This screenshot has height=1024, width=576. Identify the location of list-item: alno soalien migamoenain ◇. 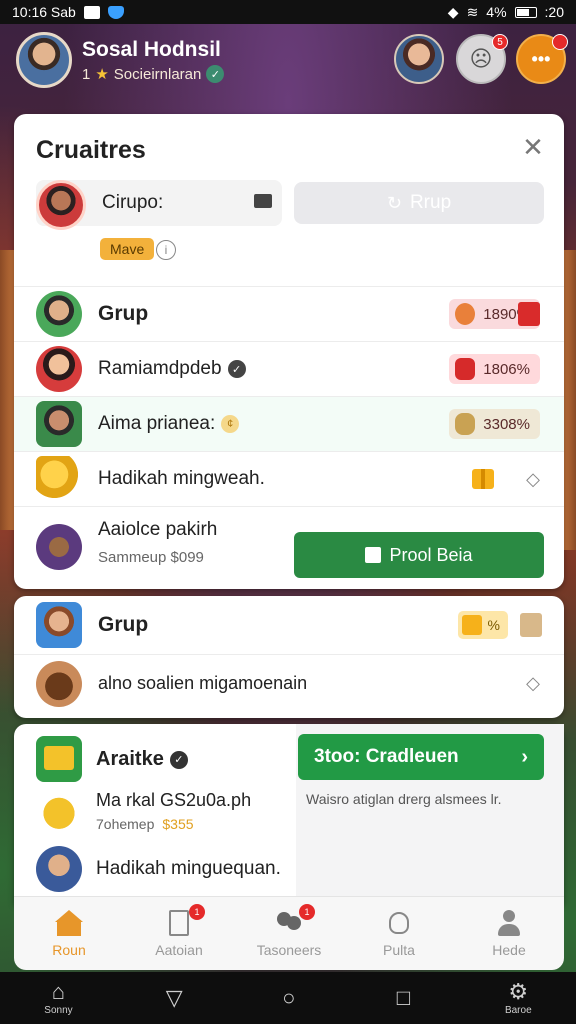
(289, 683).